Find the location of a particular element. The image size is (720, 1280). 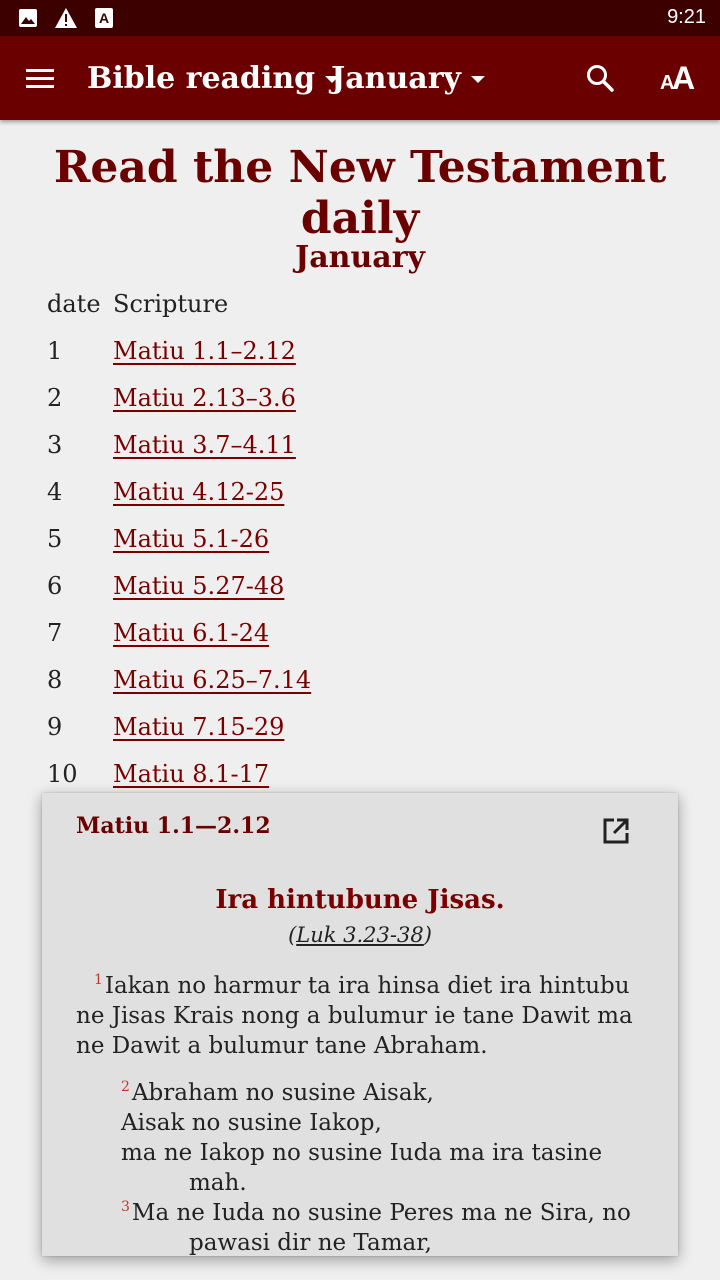

image-icon is located at coordinates (28, 18).